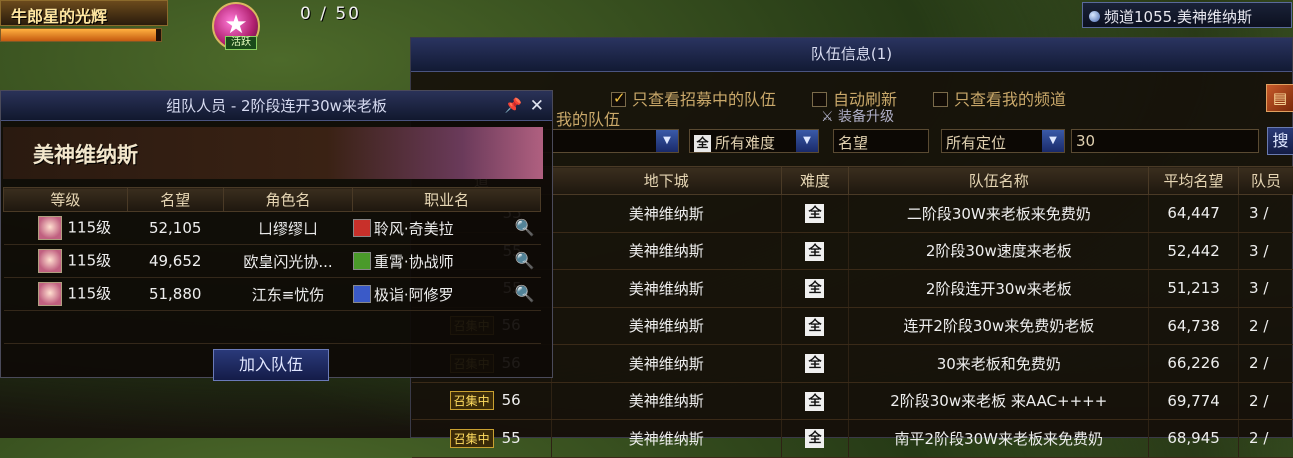  I want to click on join-team-button: 加入队伍, so click(271, 365).